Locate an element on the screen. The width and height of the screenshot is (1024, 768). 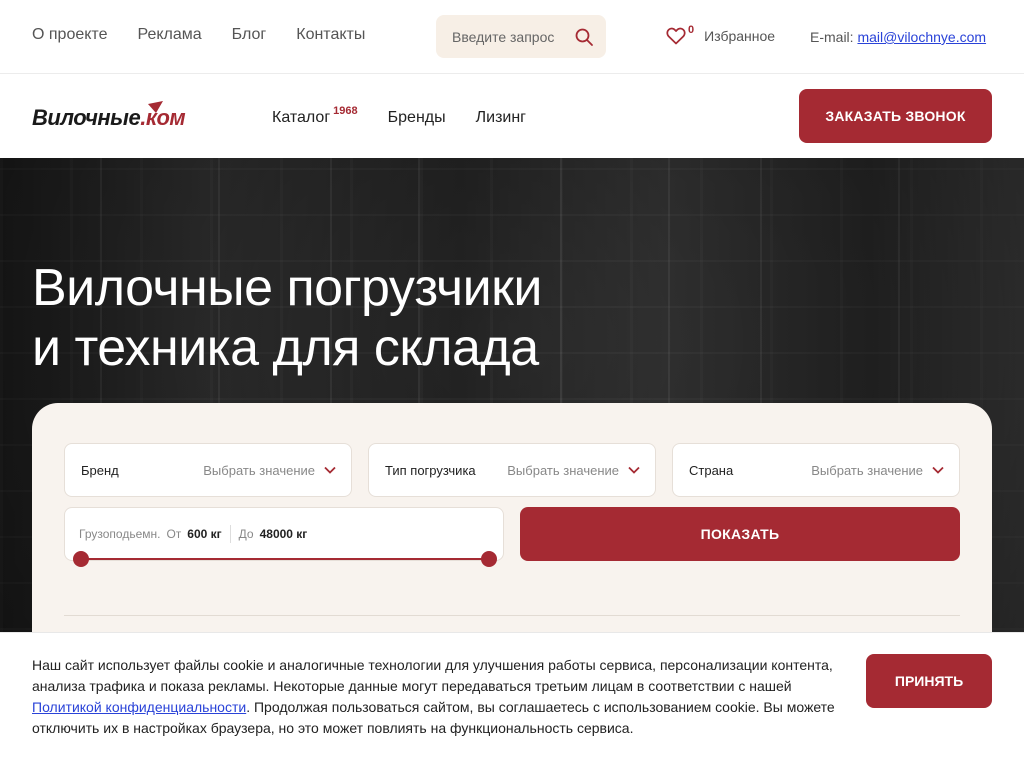
capacity-from-label: От is located at coordinates (174, 534).